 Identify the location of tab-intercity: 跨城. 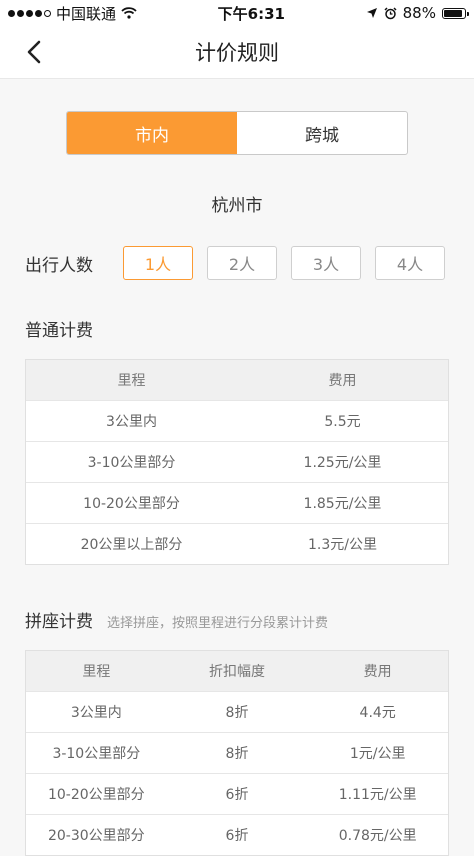
(322, 133).